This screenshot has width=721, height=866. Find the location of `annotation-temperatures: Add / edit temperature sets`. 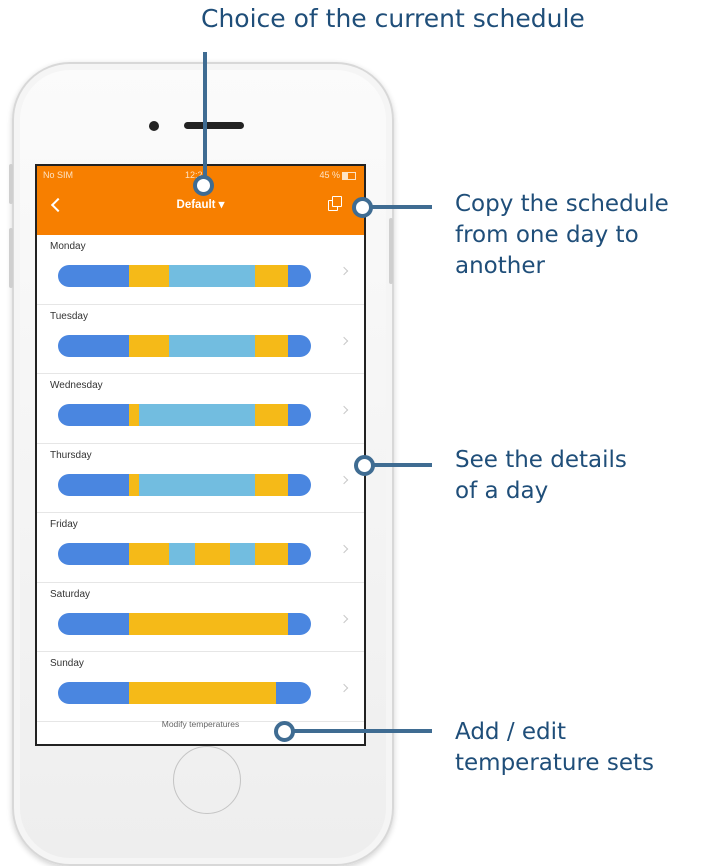

annotation-temperatures: Add / edit temperature sets is located at coordinates (555, 747).